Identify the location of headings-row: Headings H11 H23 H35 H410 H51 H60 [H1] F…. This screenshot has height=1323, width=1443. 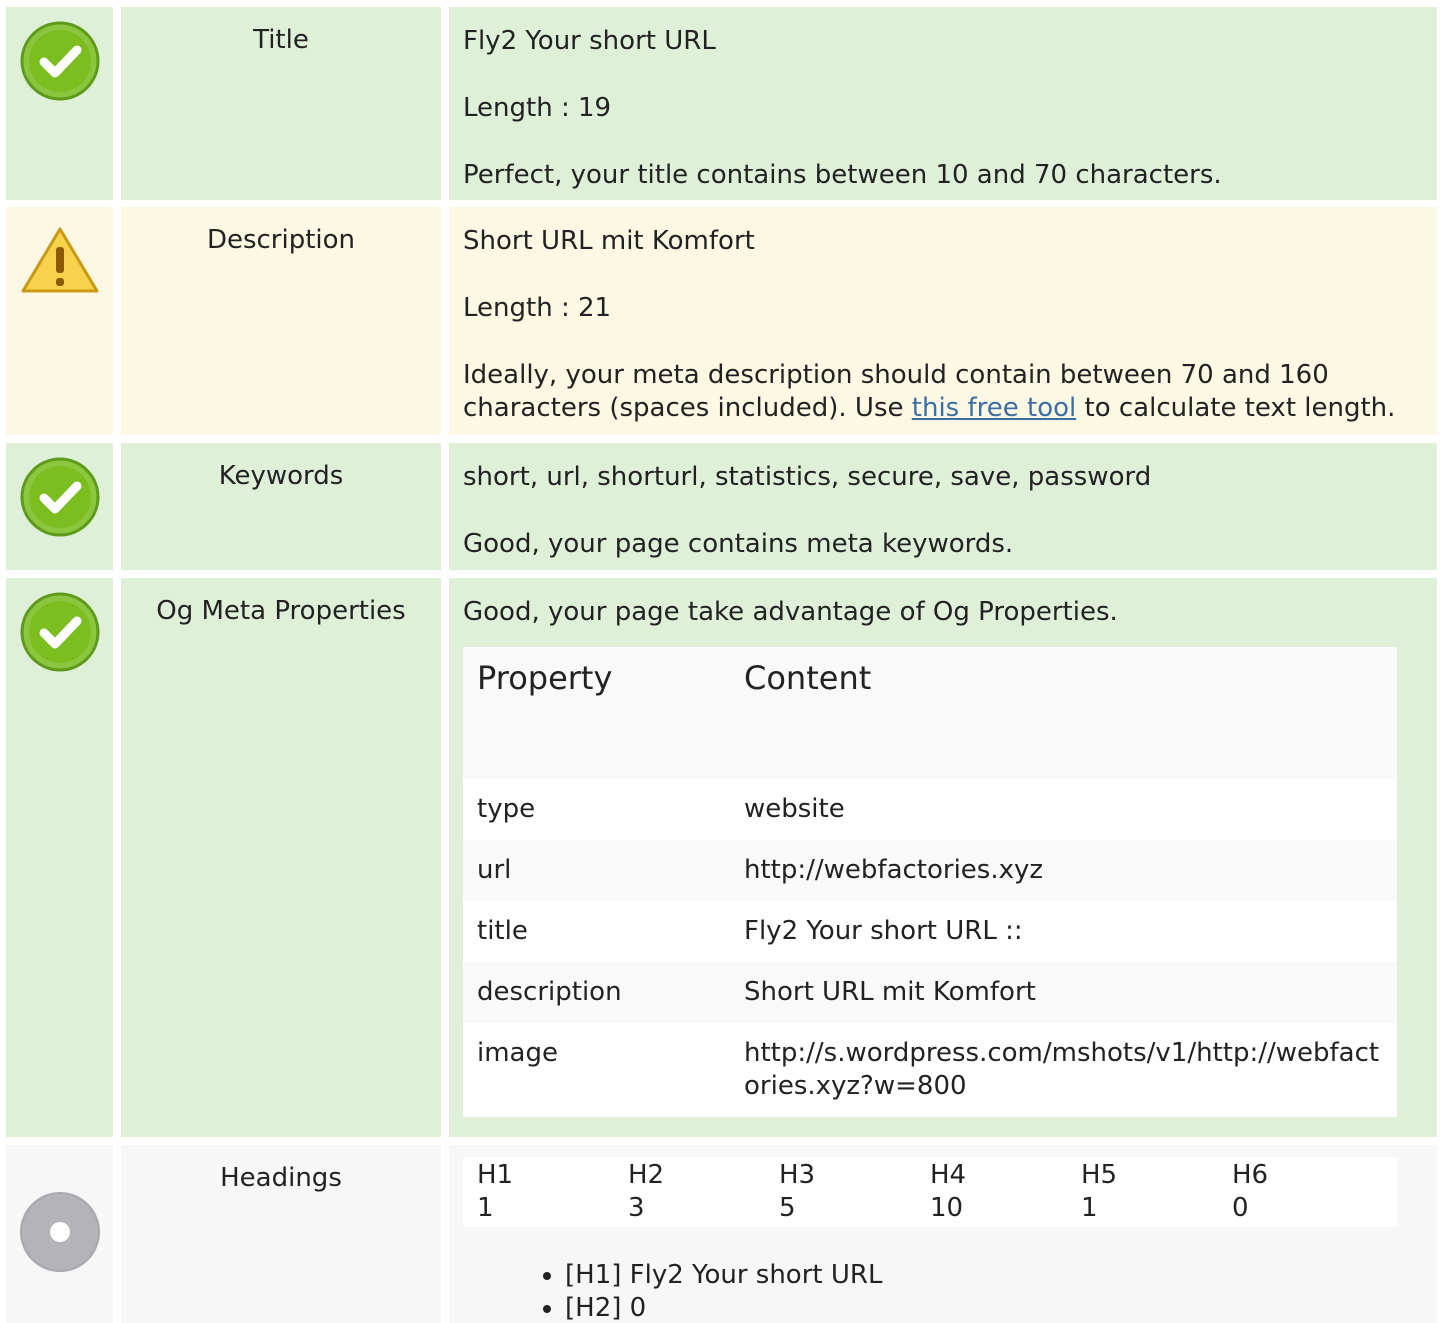
(721, 1234).